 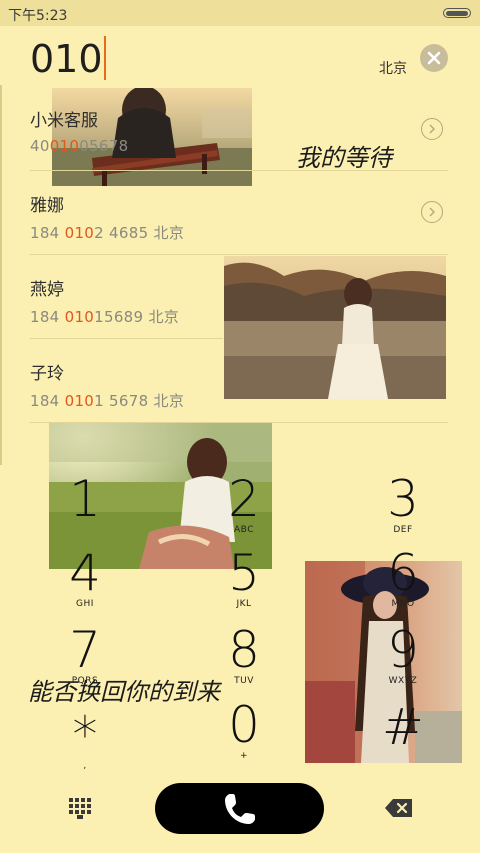 I want to click on dial-number-input: 010, so click(x=68, y=58).